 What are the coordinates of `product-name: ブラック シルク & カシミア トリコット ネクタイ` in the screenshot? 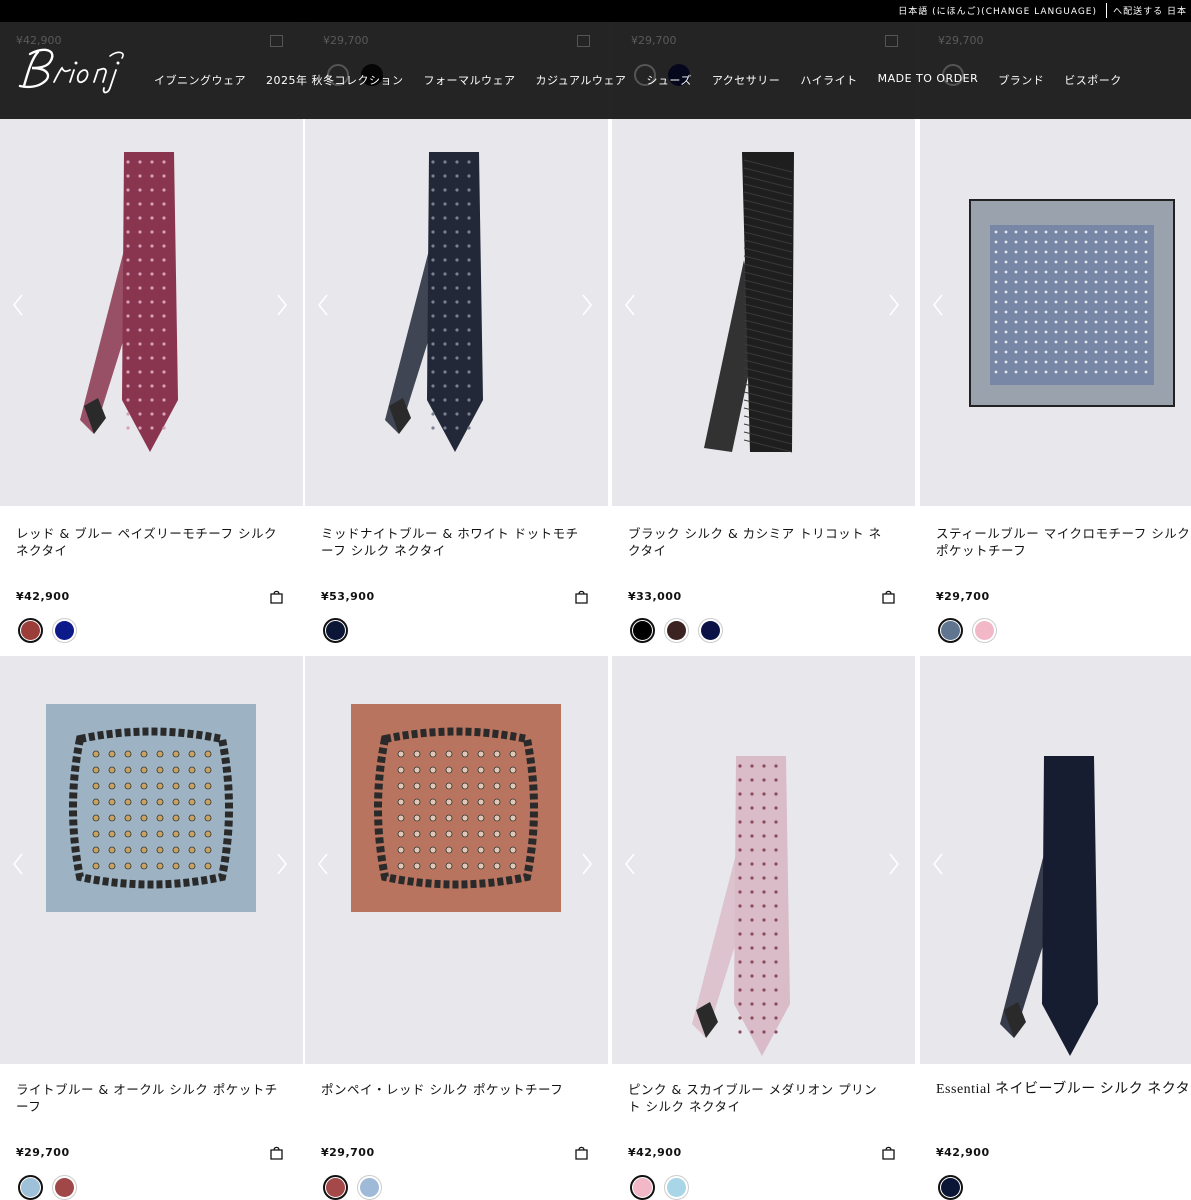 It's located at (759, 542).